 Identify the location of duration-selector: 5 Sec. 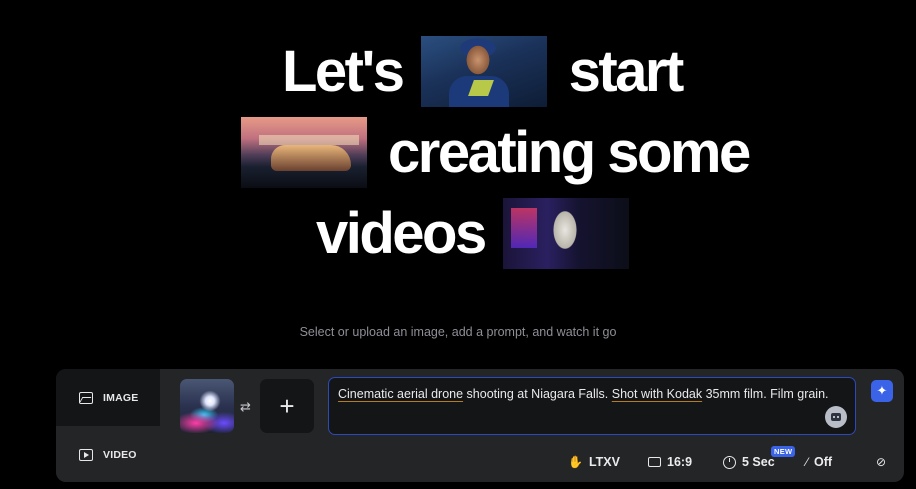
(749, 462).